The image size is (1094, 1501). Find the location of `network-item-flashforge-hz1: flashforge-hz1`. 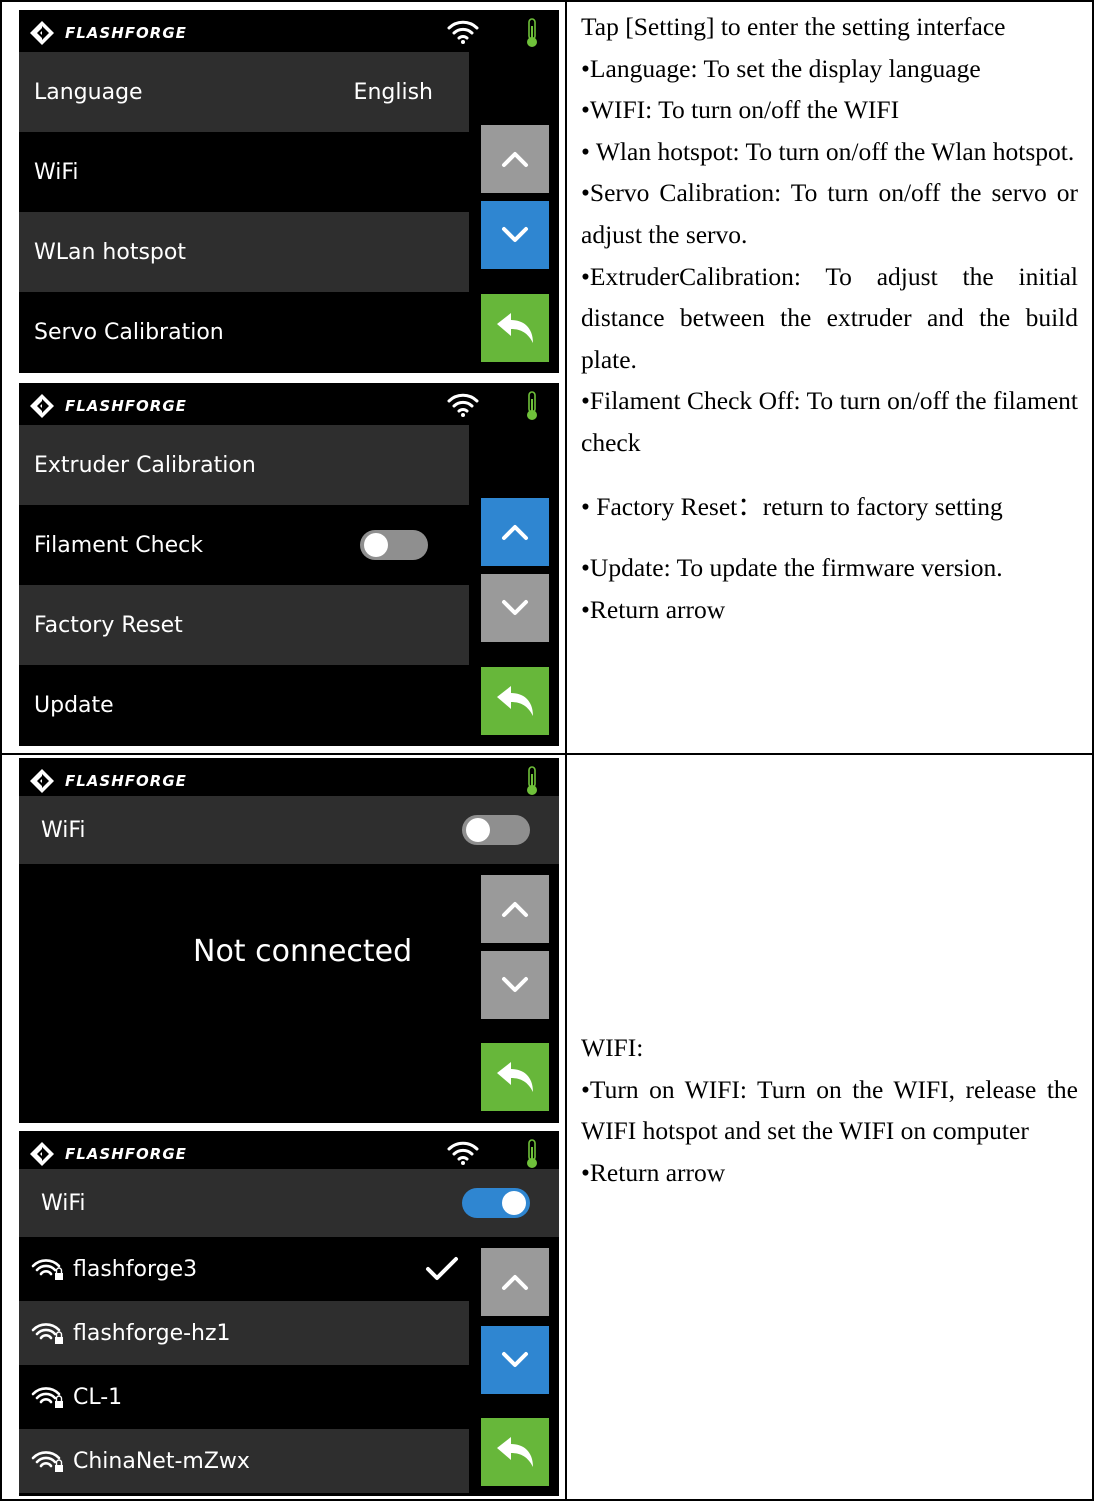

network-item-flashforge-hz1: flashforge-hz1 is located at coordinates (244, 1333).